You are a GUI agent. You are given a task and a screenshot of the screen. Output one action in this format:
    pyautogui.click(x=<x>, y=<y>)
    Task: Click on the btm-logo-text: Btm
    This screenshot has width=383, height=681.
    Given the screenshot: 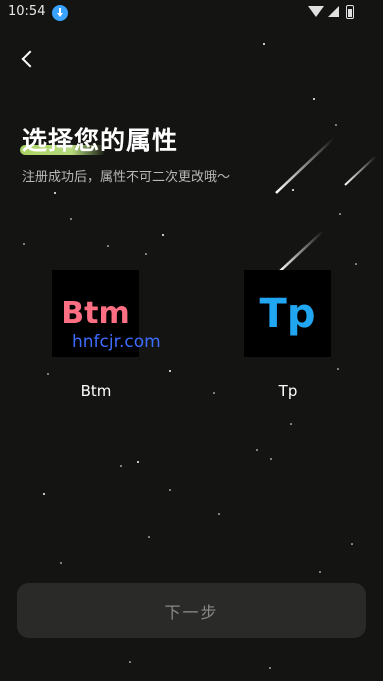 What is the action you would take?
    pyautogui.click(x=95, y=313)
    